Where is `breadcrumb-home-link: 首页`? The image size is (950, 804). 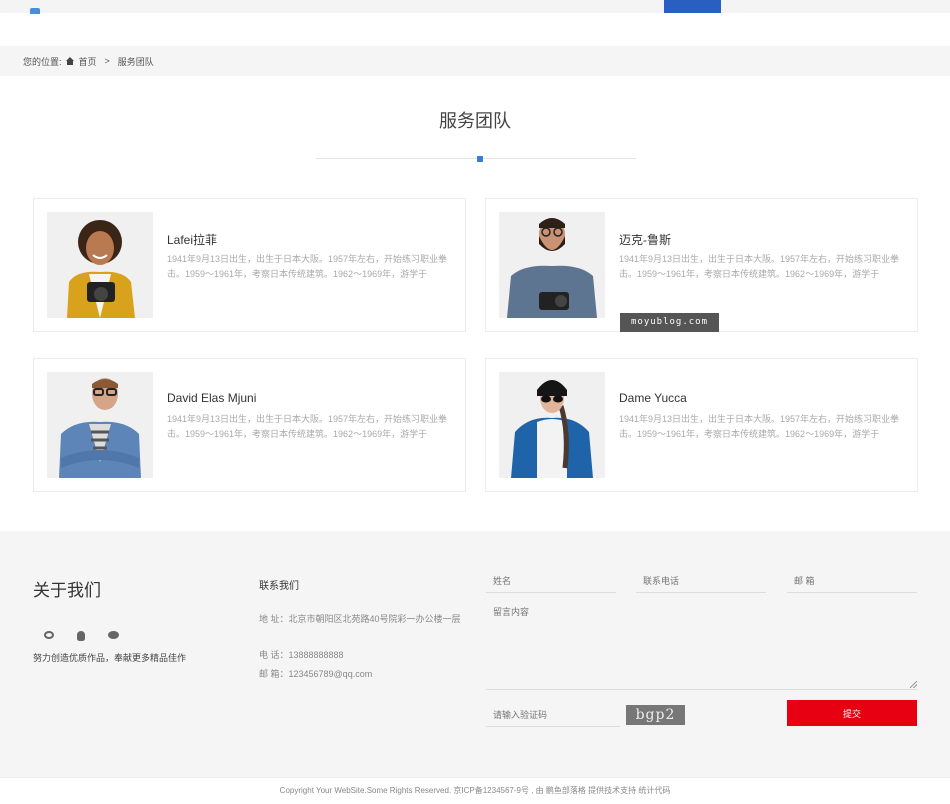 breadcrumb-home-link: 首页 is located at coordinates (88, 61).